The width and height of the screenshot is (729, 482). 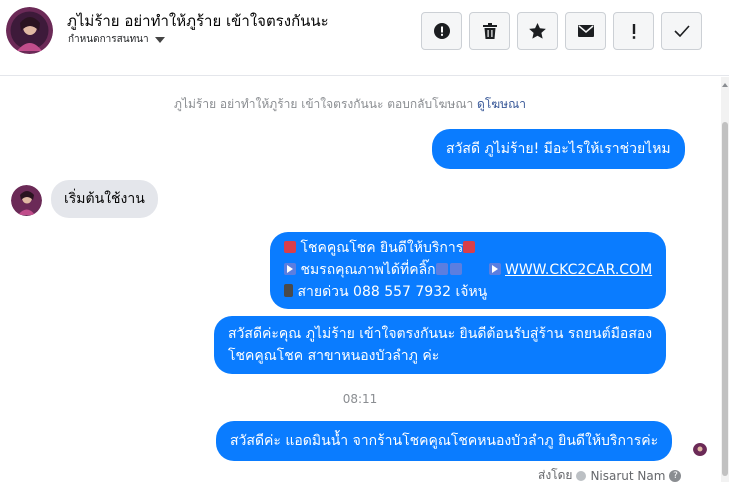 I want to click on message-line: สายด่วน 088 557 7932 เจ้หนู, so click(x=468, y=292).